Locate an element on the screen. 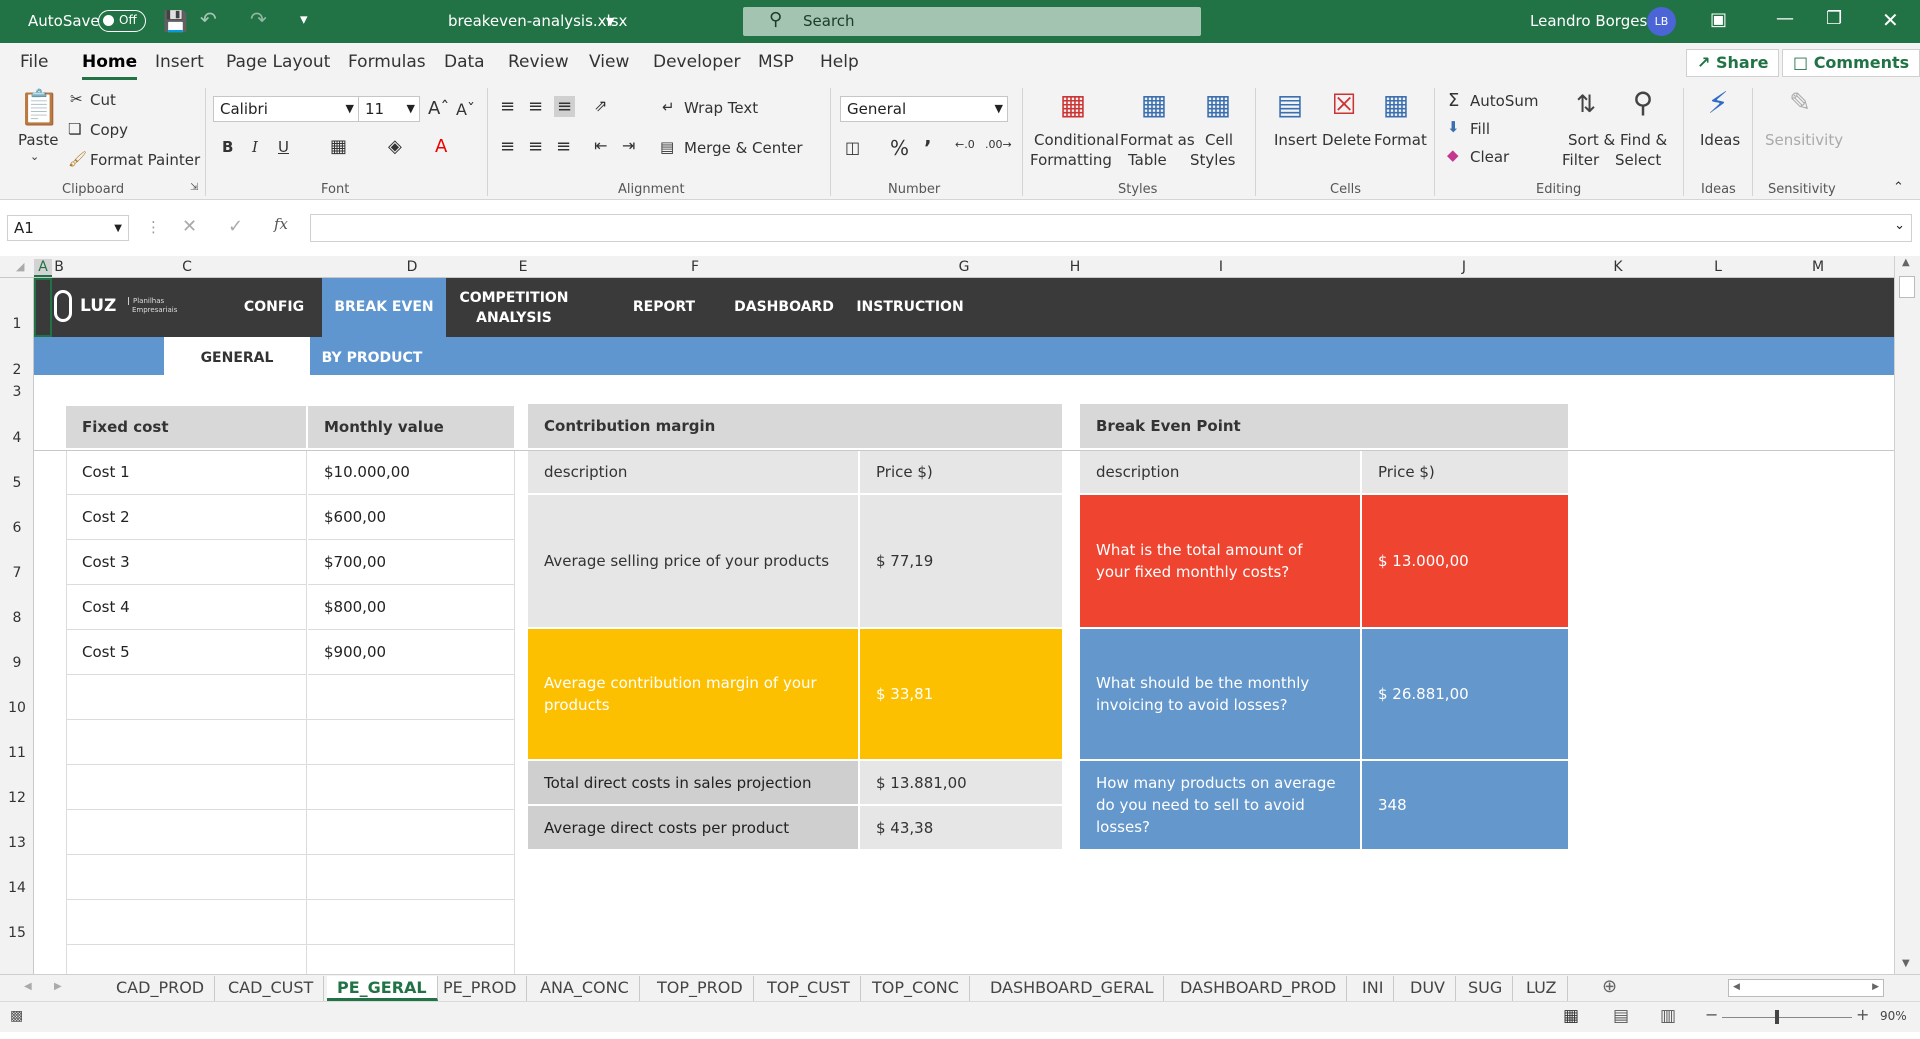  comments-button: □ Comments is located at coordinates (1851, 63).